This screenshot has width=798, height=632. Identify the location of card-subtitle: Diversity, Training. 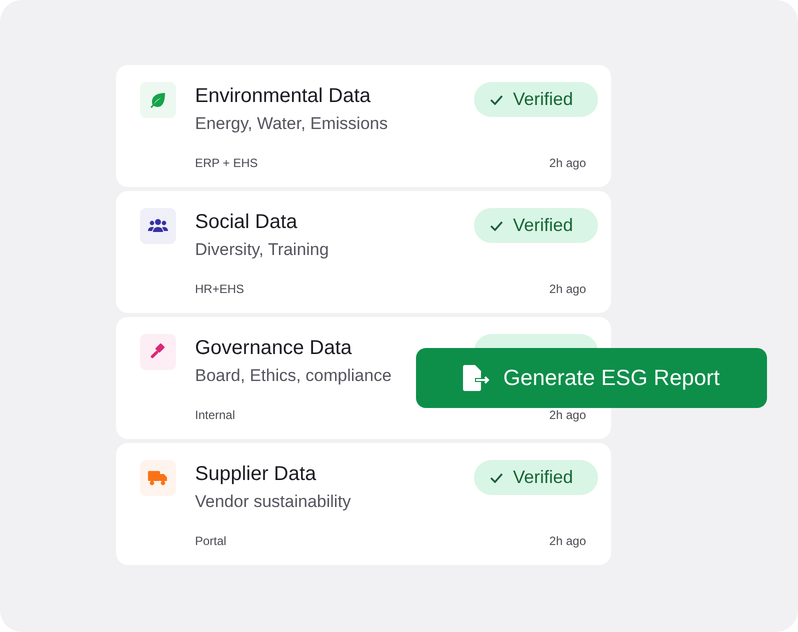
(262, 250).